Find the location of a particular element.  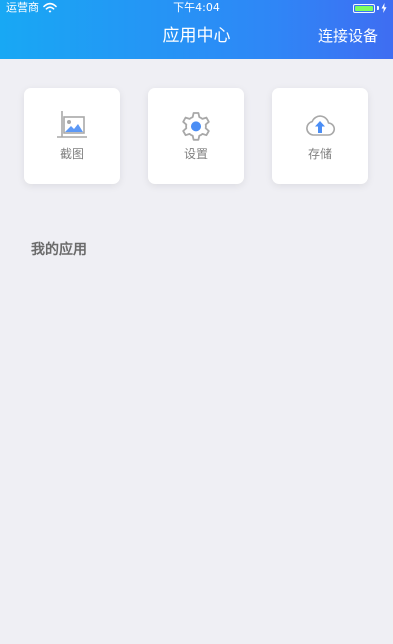

battery-tip is located at coordinates (378, 8).